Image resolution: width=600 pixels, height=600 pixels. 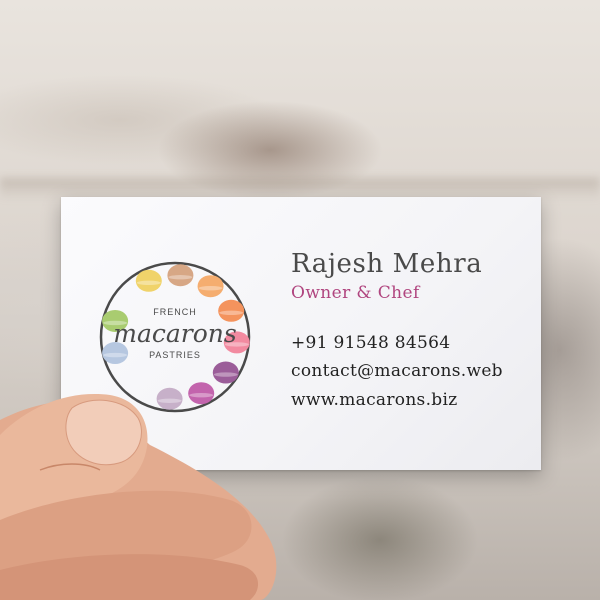 I want to click on macarons-logo: FRENCH macarons PASTRIES, so click(x=175, y=337).